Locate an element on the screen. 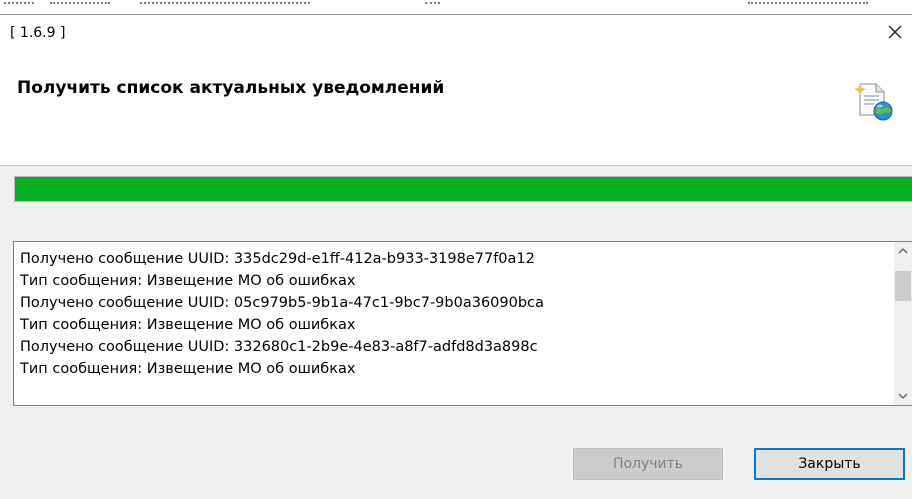 This screenshot has height=499, width=912. close-icon is located at coordinates (895, 32).